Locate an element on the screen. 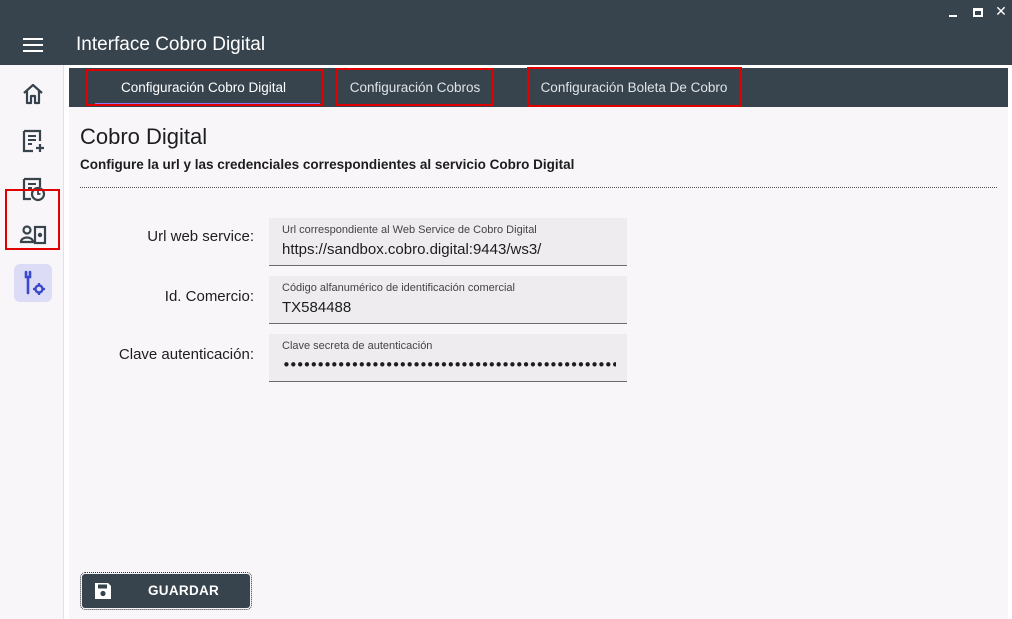 Image resolution: width=1012 pixels, height=619 pixels. page-title: Cobro Digital is located at coordinates (144, 136).